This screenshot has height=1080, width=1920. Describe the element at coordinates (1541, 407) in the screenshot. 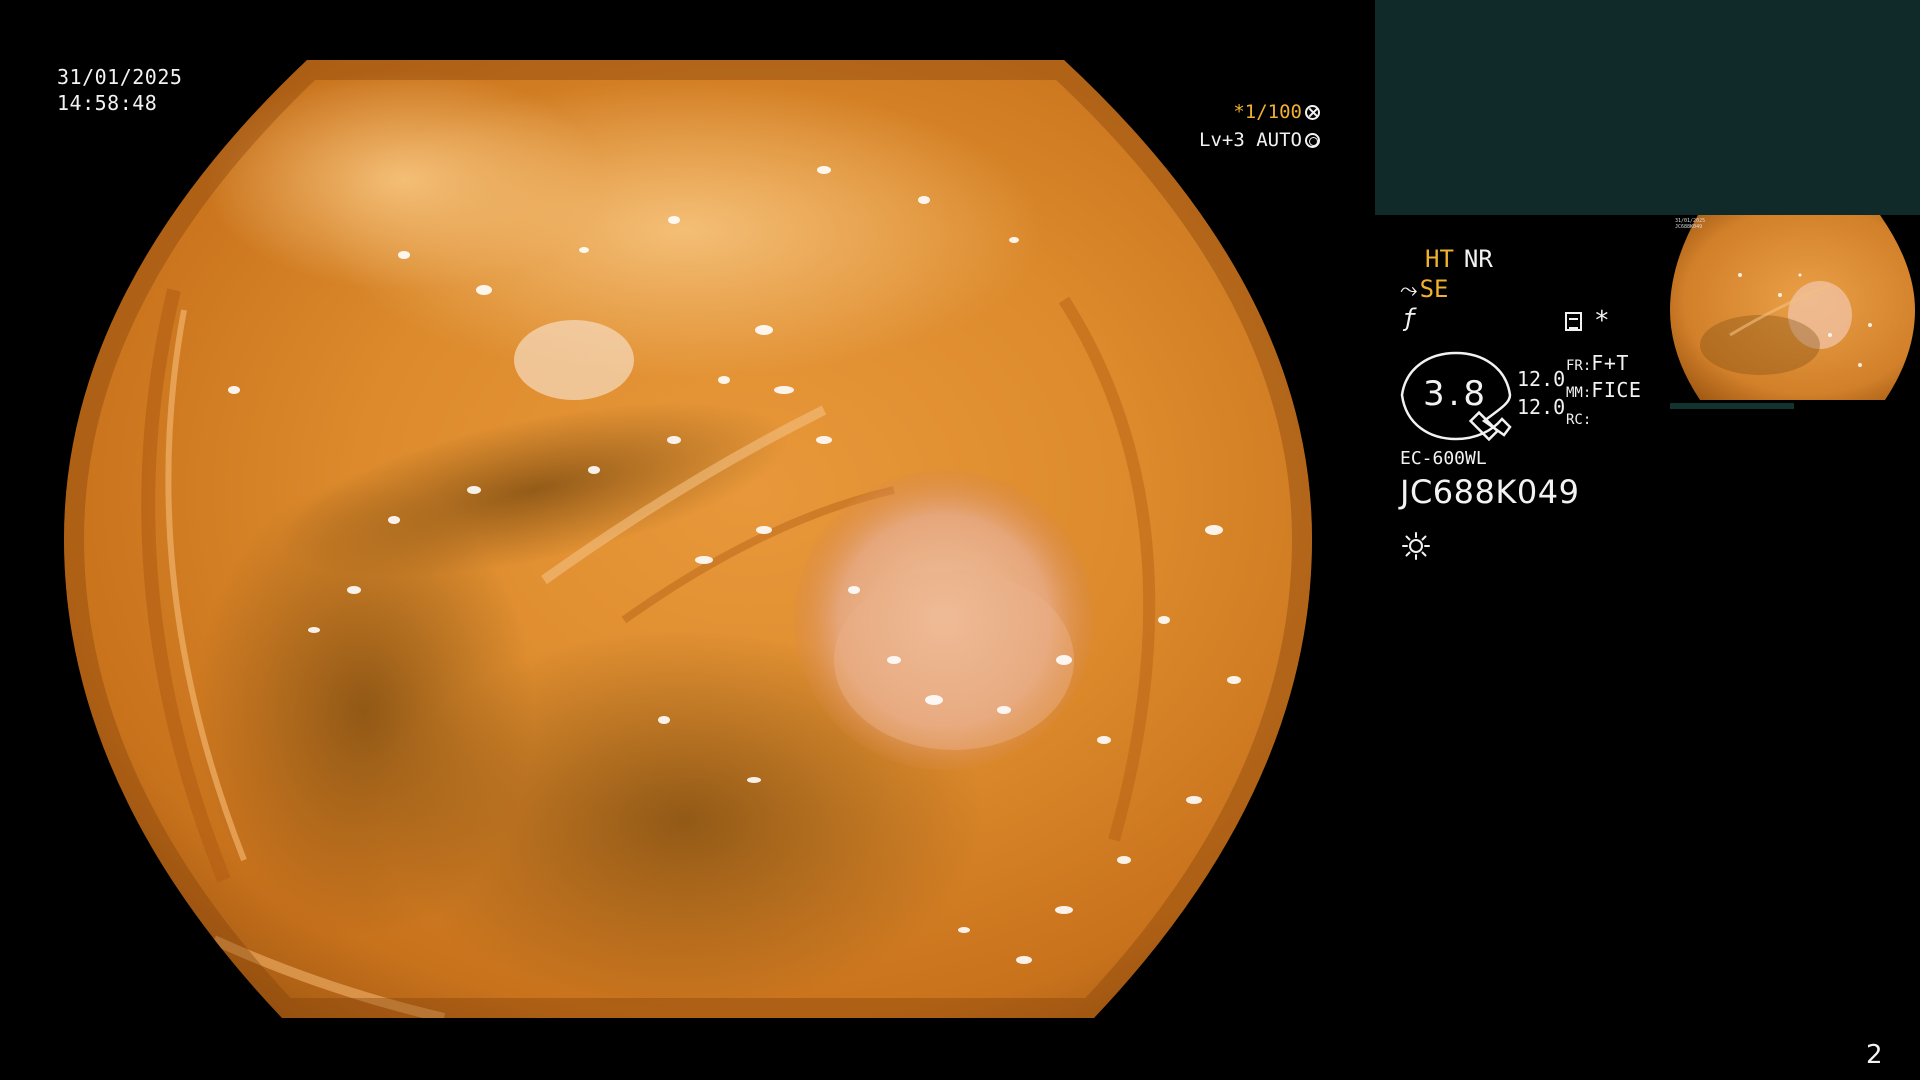

I see `readout-bottom: 12.0` at that location.